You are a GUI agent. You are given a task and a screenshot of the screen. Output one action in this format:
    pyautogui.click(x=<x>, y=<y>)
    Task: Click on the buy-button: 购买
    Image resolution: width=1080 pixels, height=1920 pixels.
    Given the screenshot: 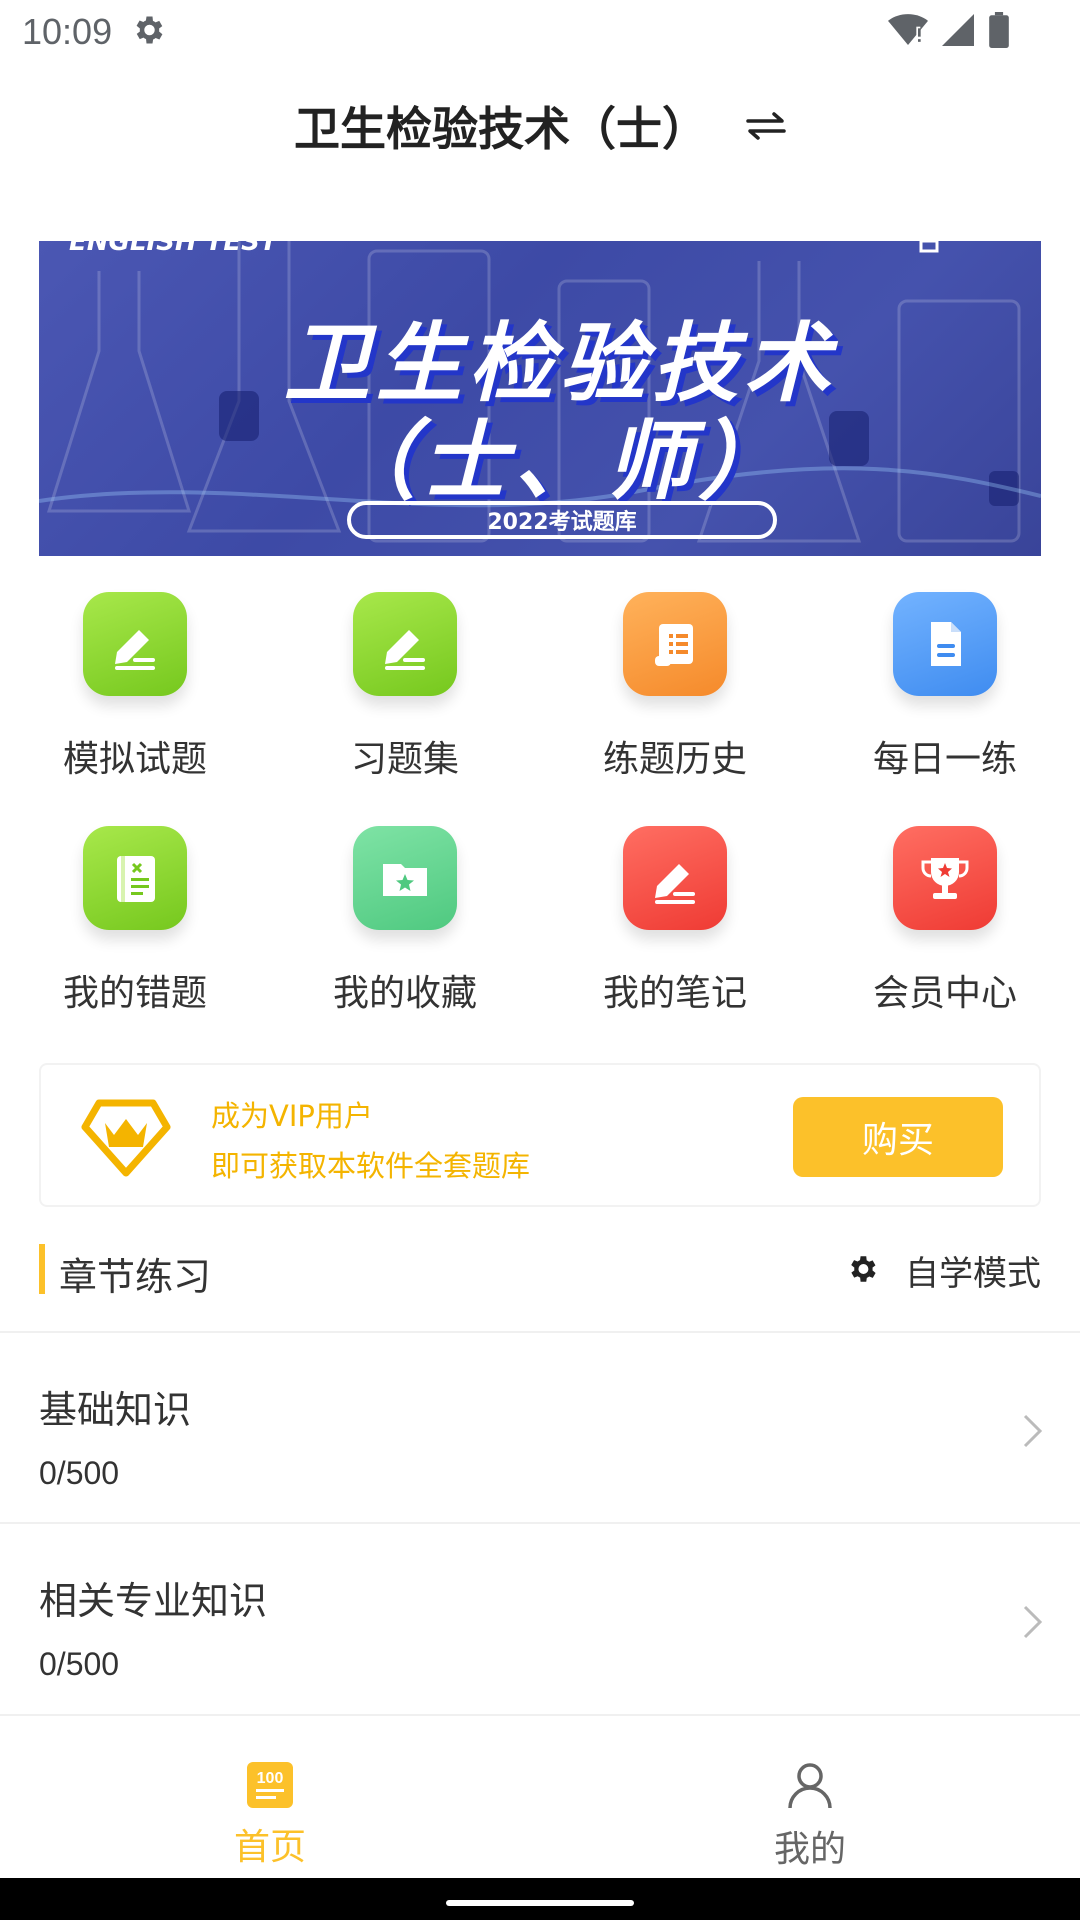 What is the action you would take?
    pyautogui.click(x=898, y=1137)
    